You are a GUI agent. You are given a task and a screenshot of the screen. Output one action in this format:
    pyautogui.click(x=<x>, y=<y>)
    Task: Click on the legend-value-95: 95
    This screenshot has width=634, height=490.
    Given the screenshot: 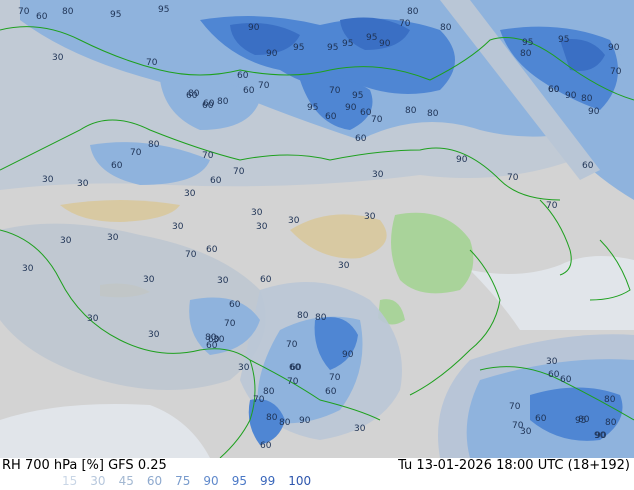 What is the action you would take?
    pyautogui.click(x=239, y=481)
    